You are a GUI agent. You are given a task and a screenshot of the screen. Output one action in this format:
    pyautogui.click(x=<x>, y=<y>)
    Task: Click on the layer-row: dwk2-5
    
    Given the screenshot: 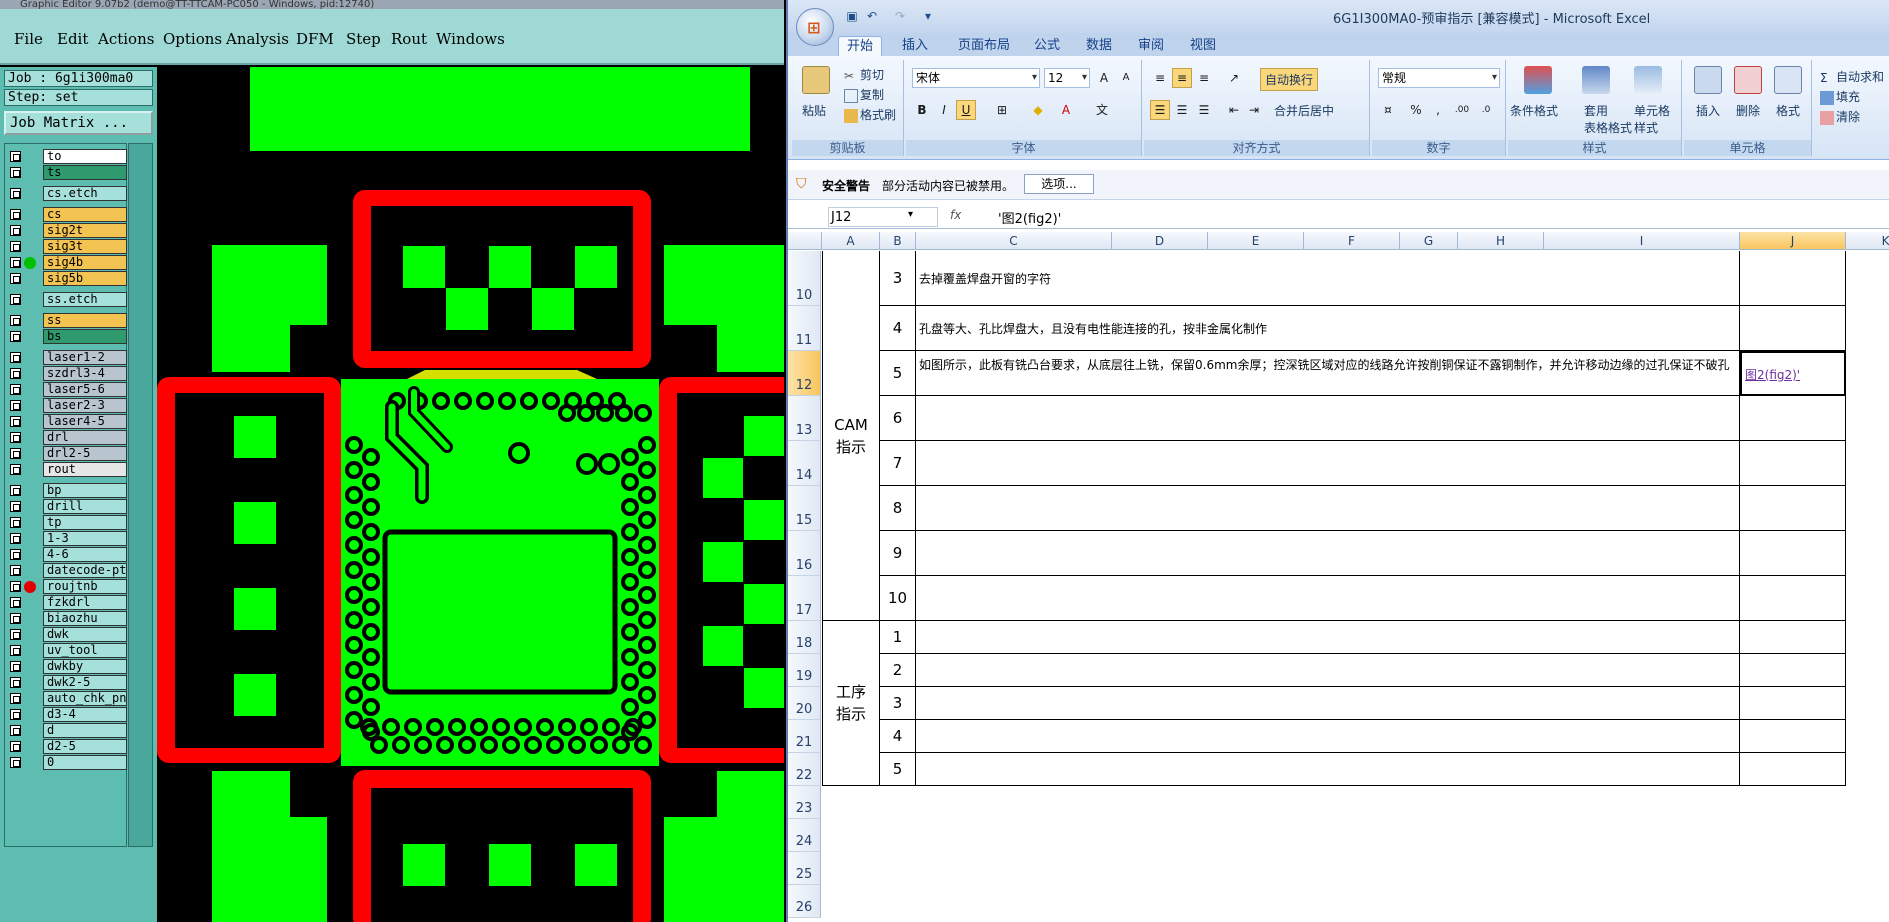 What is the action you would take?
    pyautogui.click(x=67, y=682)
    